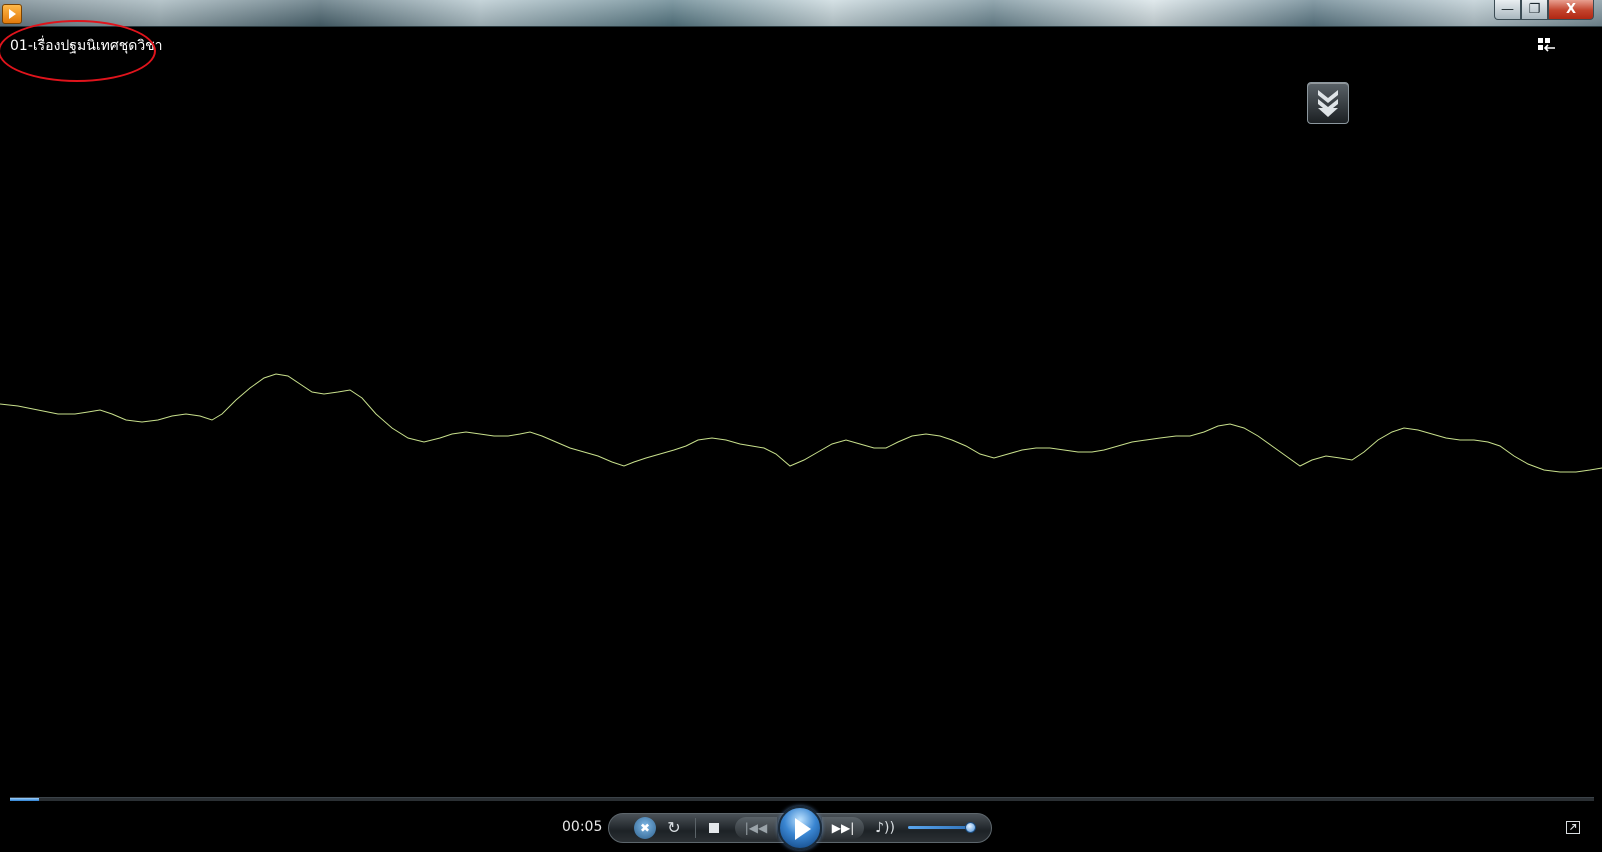 Image resolution: width=1602 pixels, height=852 pixels. What do you see at coordinates (800, 828) in the screenshot?
I see `play-button` at bounding box center [800, 828].